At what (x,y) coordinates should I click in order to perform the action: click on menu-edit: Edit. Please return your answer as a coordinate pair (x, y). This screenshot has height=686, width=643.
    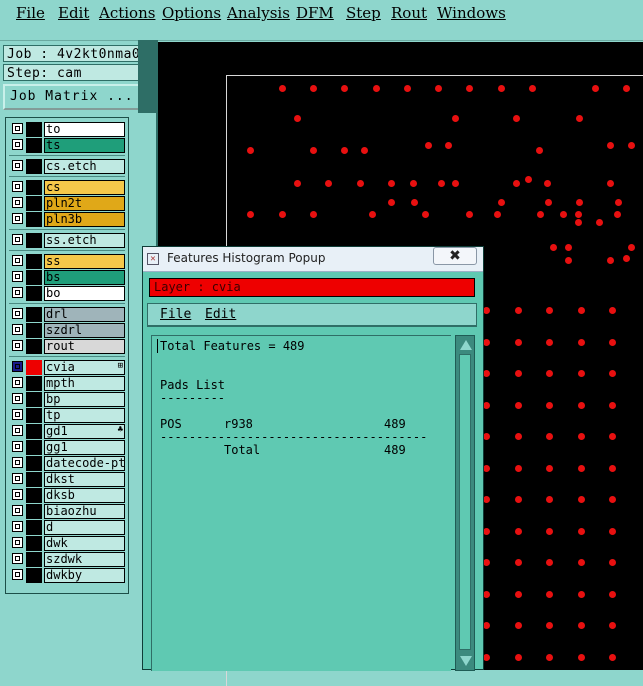
    Looking at the image, I should click on (73, 13).